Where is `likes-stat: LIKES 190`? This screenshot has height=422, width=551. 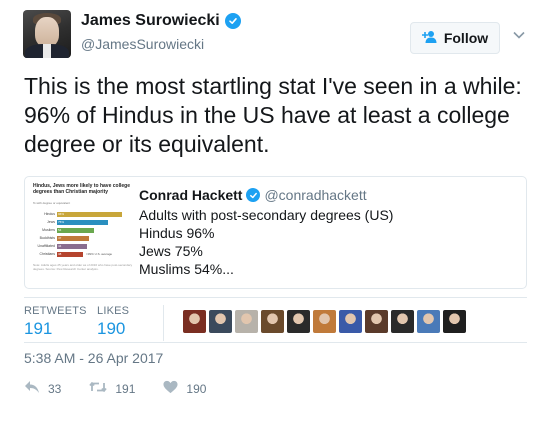
likes-stat: LIKES 190 is located at coordinates (113, 322).